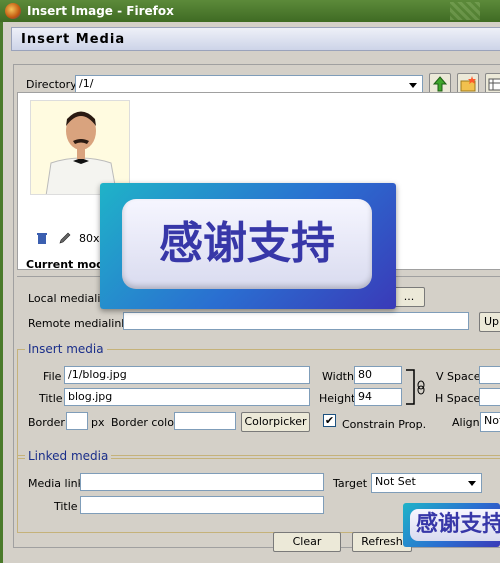  Describe the element at coordinates (416, 388) in the screenshot. I see `link-proportions-icon` at that location.